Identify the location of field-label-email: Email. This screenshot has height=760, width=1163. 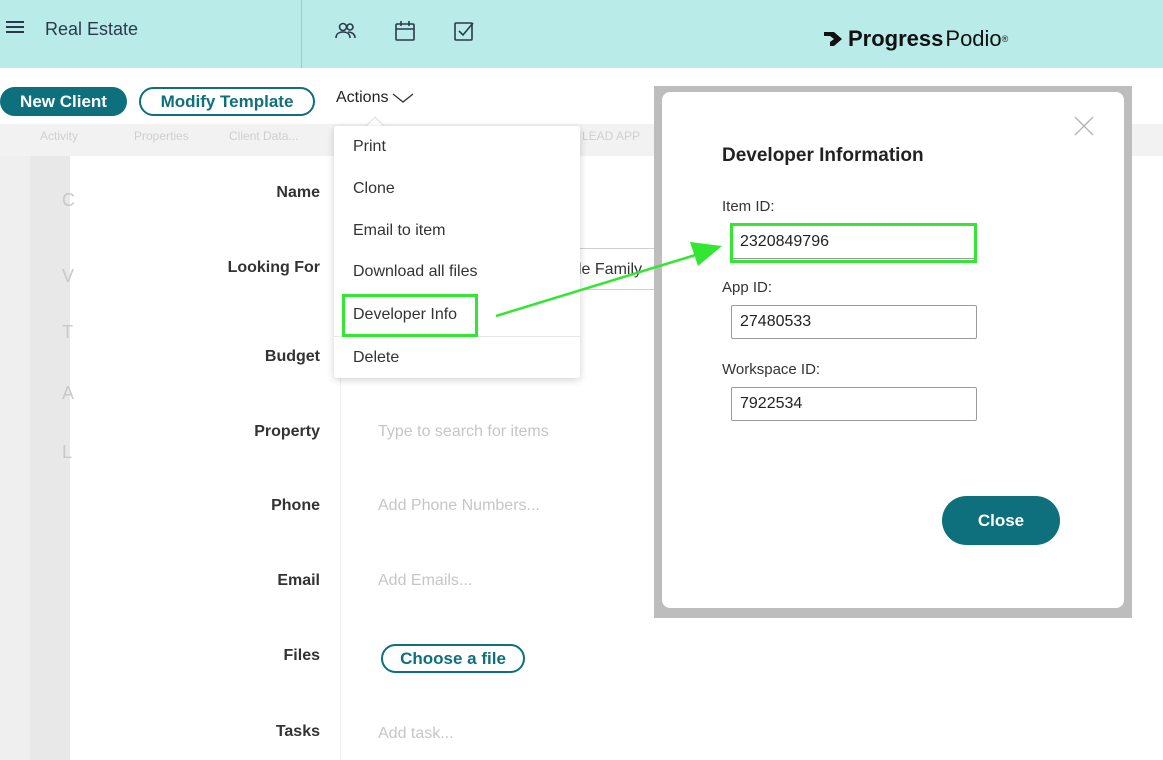
(298, 580).